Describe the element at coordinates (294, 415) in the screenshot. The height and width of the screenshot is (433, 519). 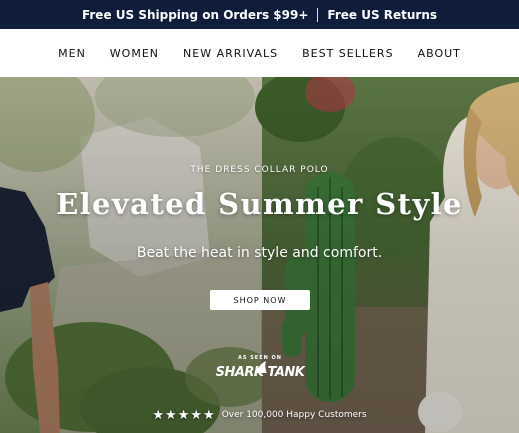
I see `happy-customers-text: Over 100,000 Happy Customers` at that location.